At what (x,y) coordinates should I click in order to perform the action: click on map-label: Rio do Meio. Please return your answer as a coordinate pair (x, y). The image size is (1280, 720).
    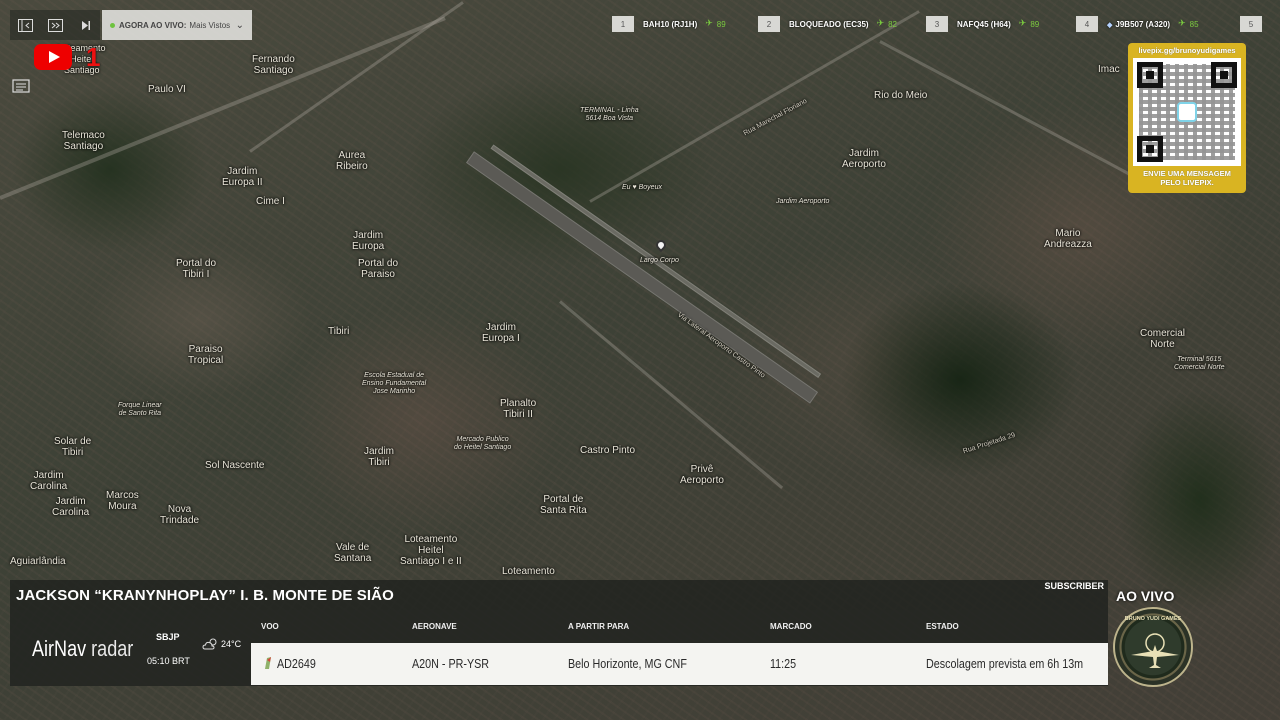
    Looking at the image, I should click on (901, 95).